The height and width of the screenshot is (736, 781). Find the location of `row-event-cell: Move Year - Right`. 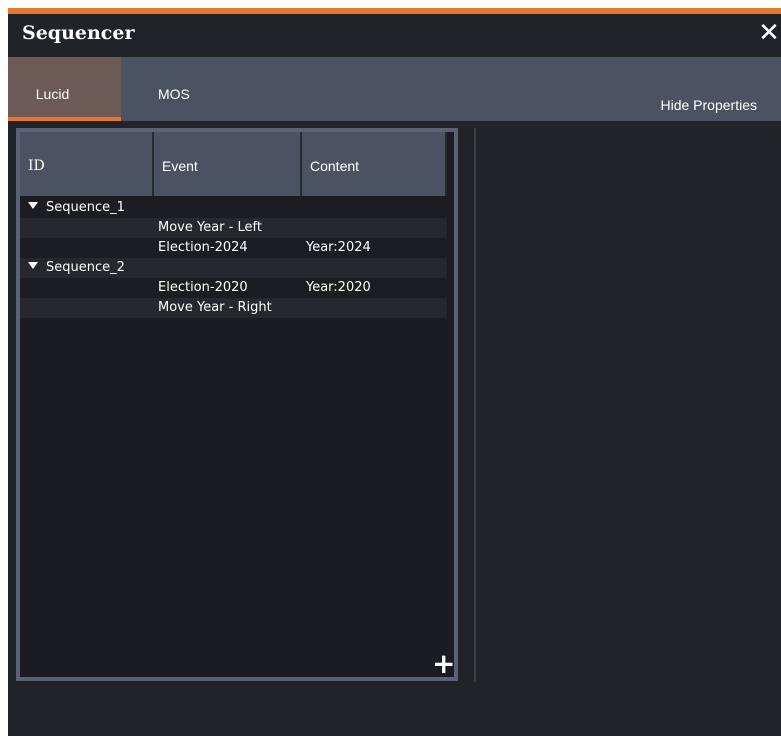

row-event-cell: Move Year - Right is located at coordinates (215, 307).